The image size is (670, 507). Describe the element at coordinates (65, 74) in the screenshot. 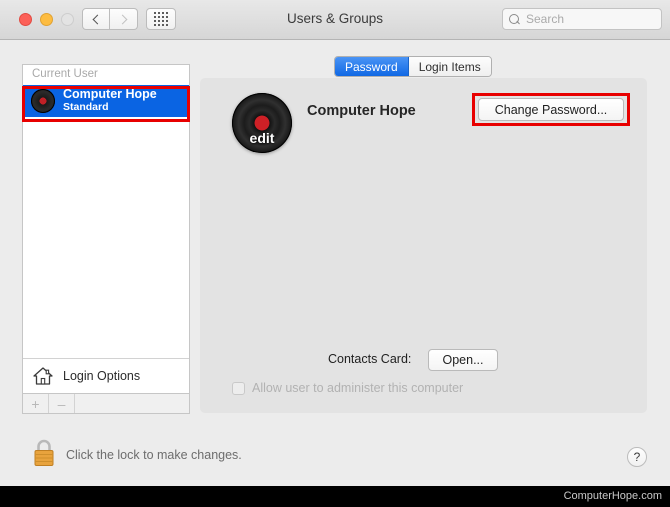

I see `sidebar-section-header: Current User` at that location.